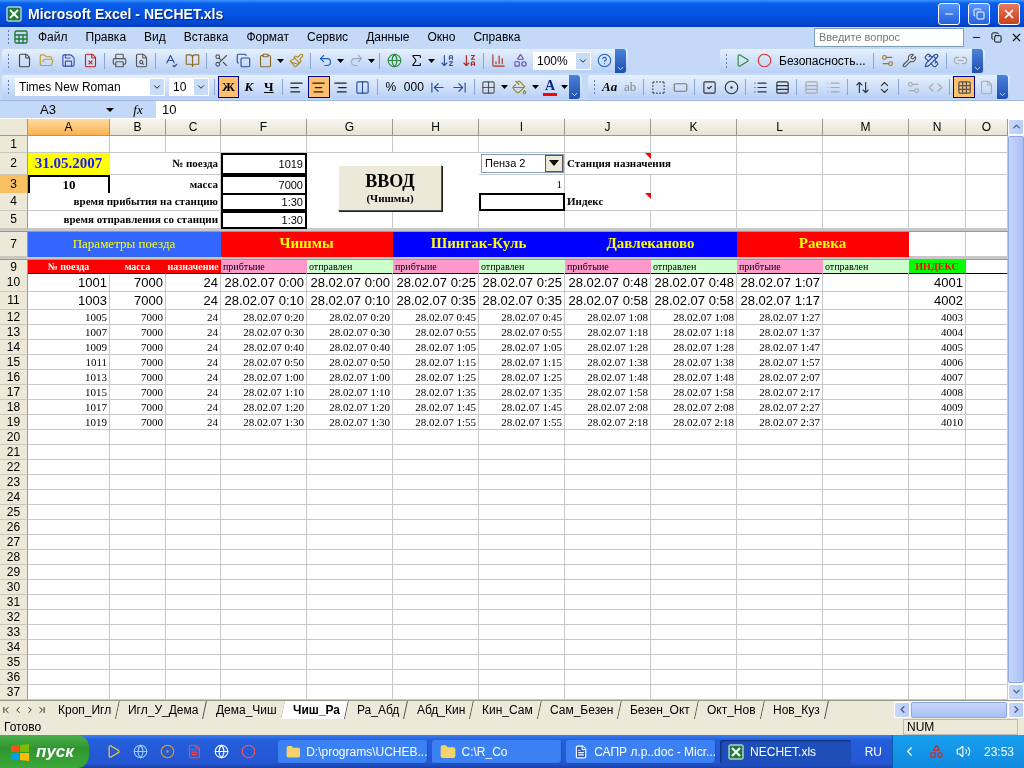  I want to click on table-cell: 1019, so click(264, 163).